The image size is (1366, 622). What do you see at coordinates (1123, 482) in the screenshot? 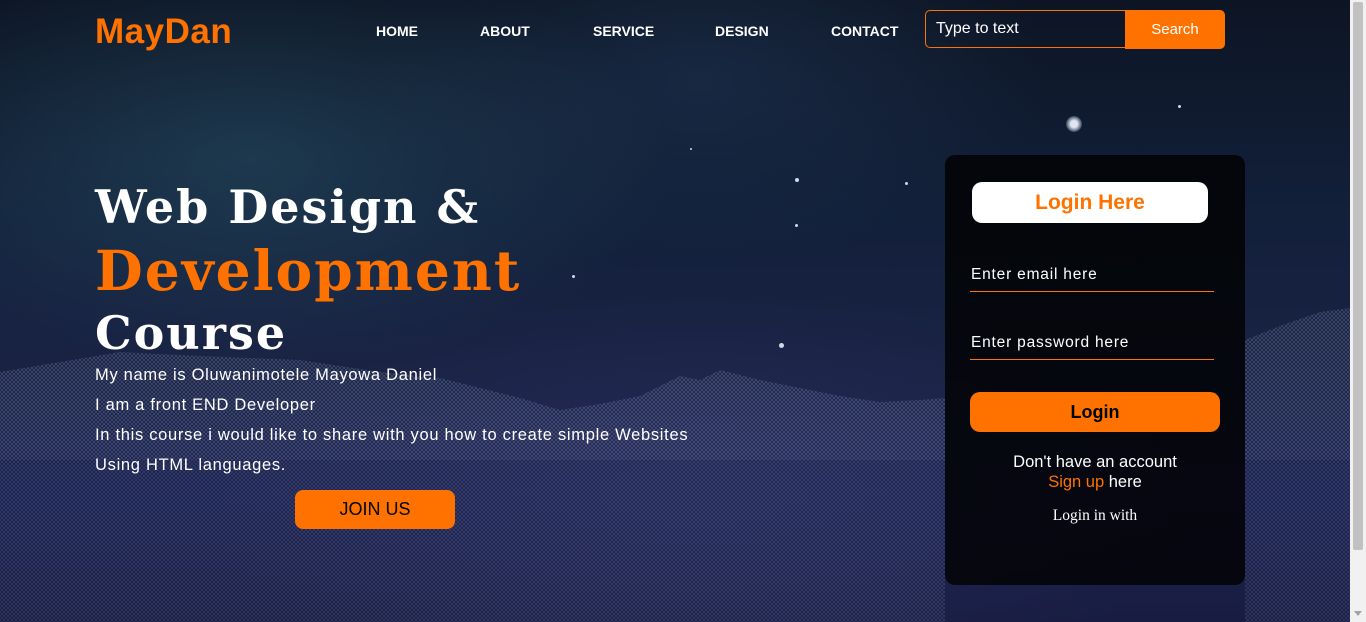
I see `signup-suffix-text: here` at bounding box center [1123, 482].